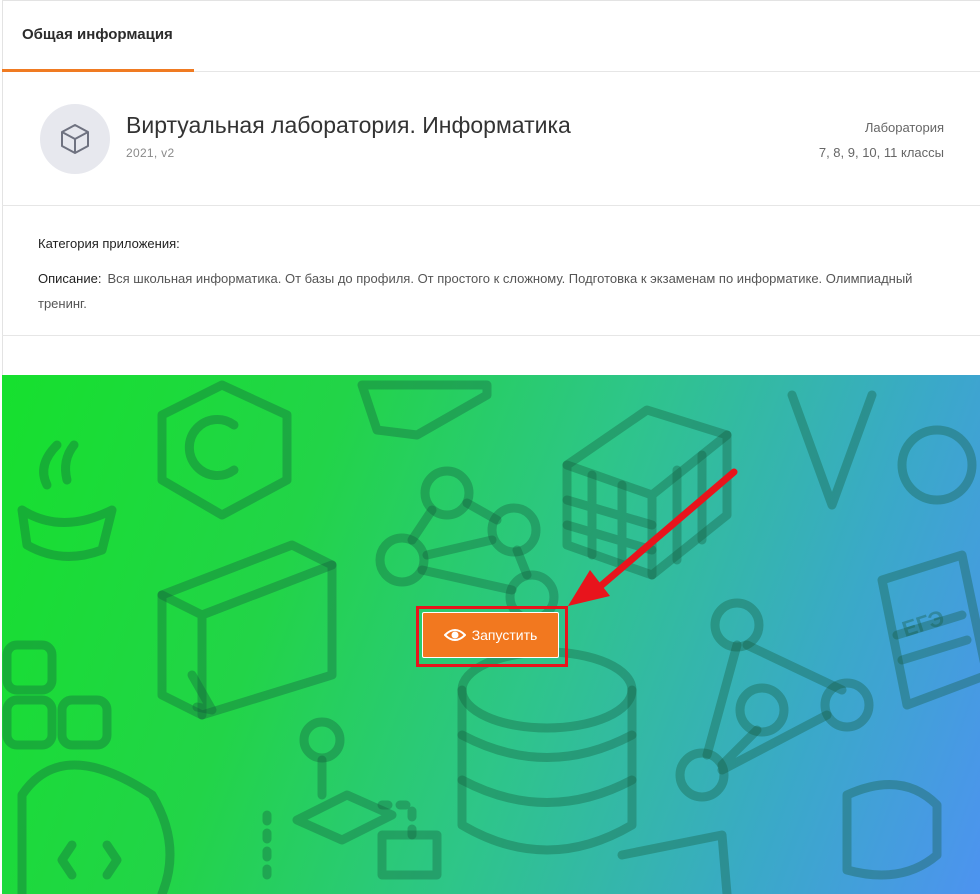 The width and height of the screenshot is (980, 894). Describe the element at coordinates (454, 635) in the screenshot. I see `eye-icon` at that location.